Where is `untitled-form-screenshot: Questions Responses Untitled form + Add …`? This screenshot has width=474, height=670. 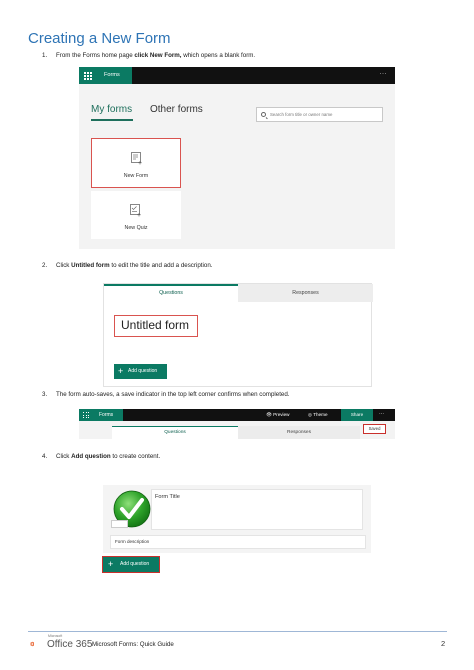 untitled-form-screenshot: Questions Responses Untitled form + Add … is located at coordinates (238, 335).